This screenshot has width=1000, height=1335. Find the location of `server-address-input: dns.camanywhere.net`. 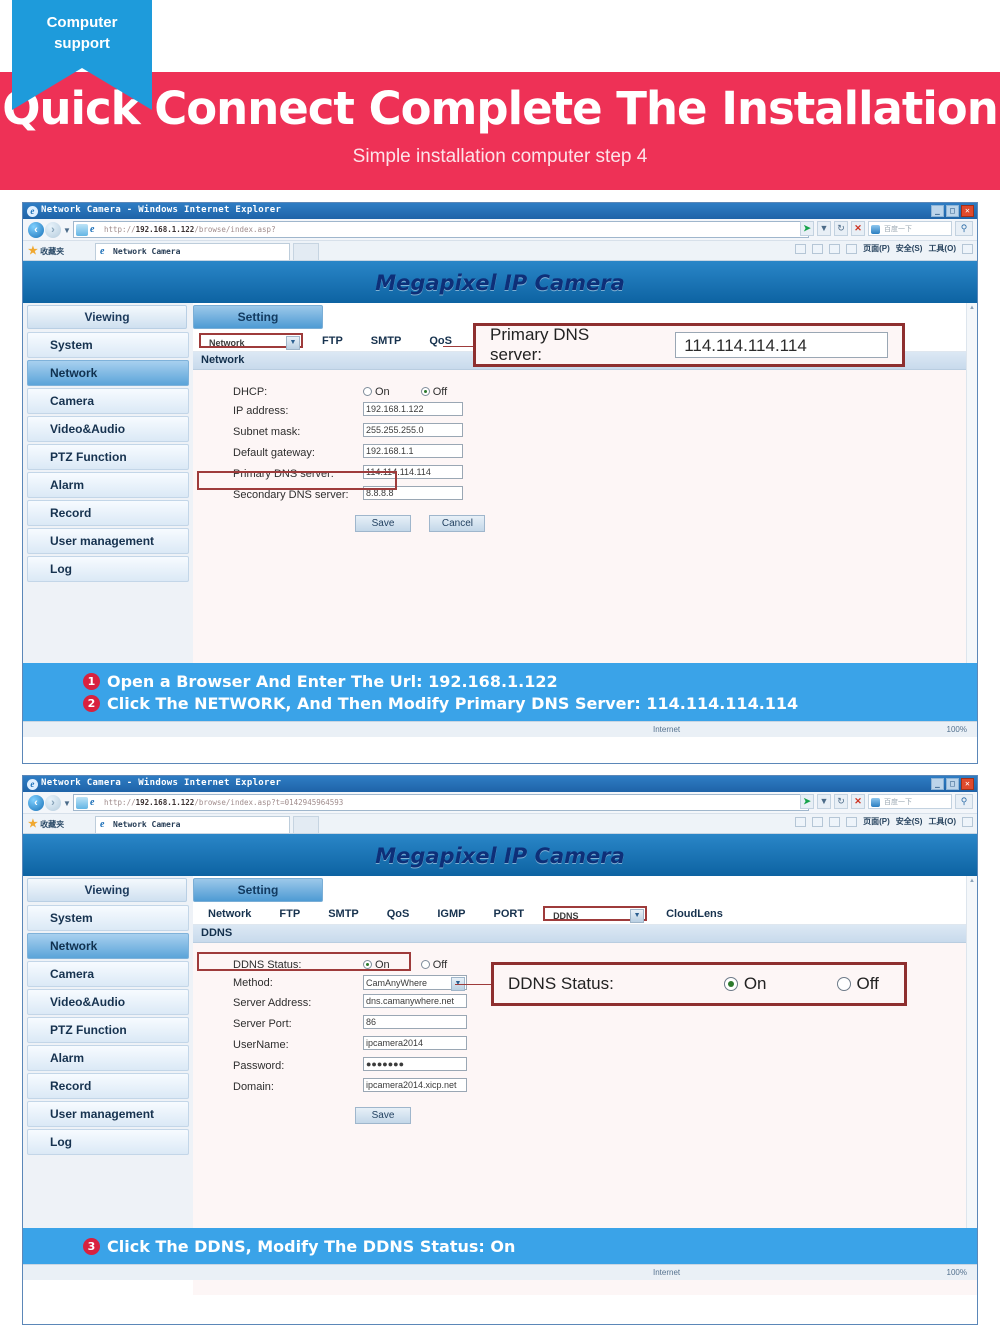

server-address-input: dns.camanywhere.net is located at coordinates (415, 1001).